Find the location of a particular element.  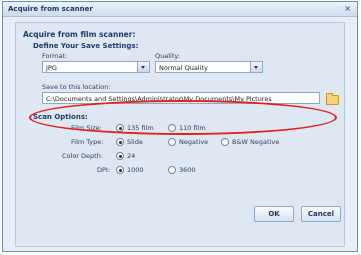

film-type-negative-label: Negative is located at coordinates (194, 142).